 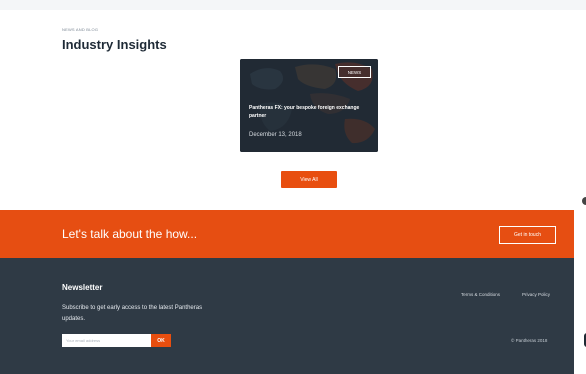 What do you see at coordinates (584, 201) in the screenshot?
I see `scroll-indicator-dot` at bounding box center [584, 201].